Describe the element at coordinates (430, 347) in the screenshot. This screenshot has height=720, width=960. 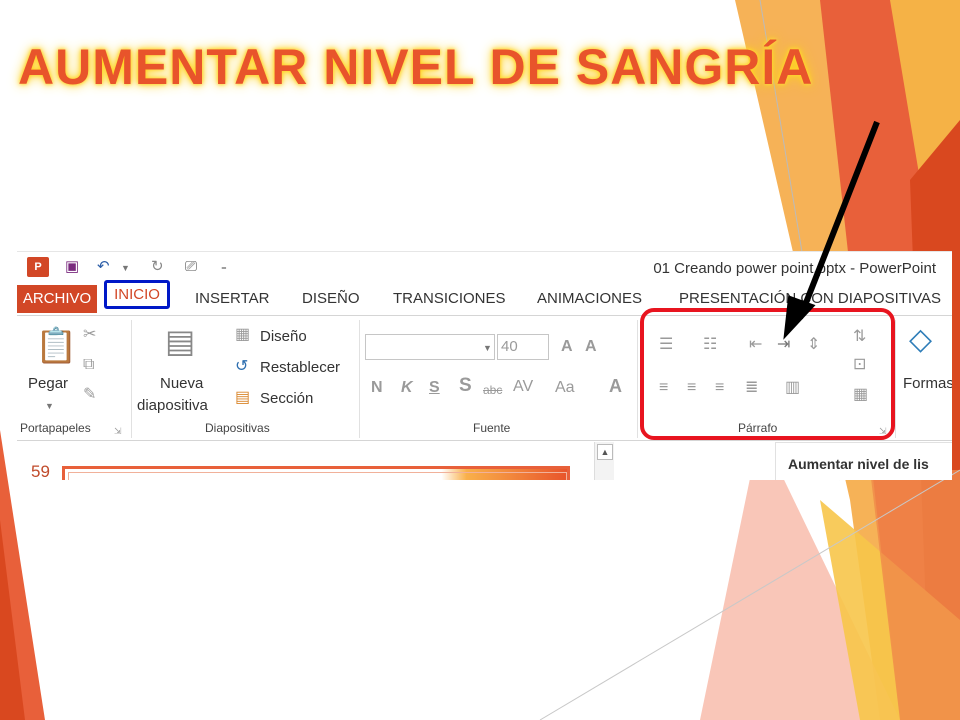
I see `font-family-input` at that location.